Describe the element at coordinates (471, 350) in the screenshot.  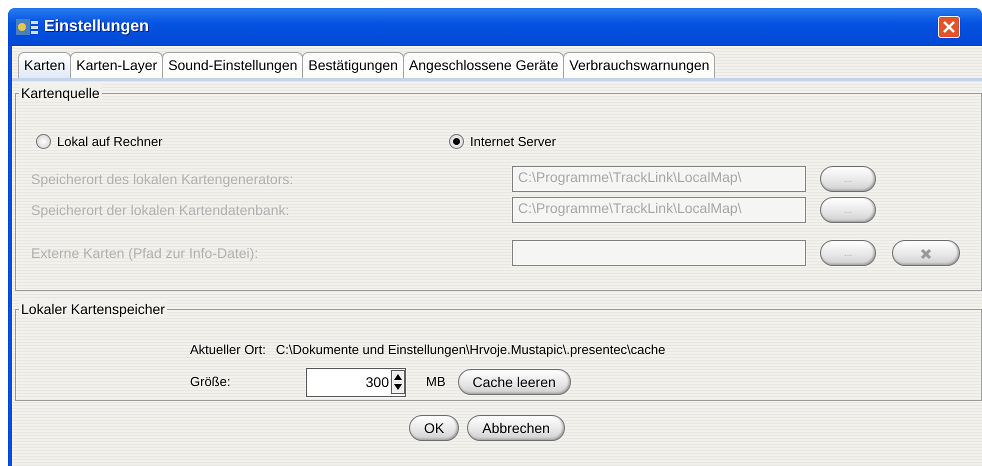
I see `location-path: C:\Dokumente und Einstellungen\Hrvoje.Mustapic\.presentec\cache` at that location.